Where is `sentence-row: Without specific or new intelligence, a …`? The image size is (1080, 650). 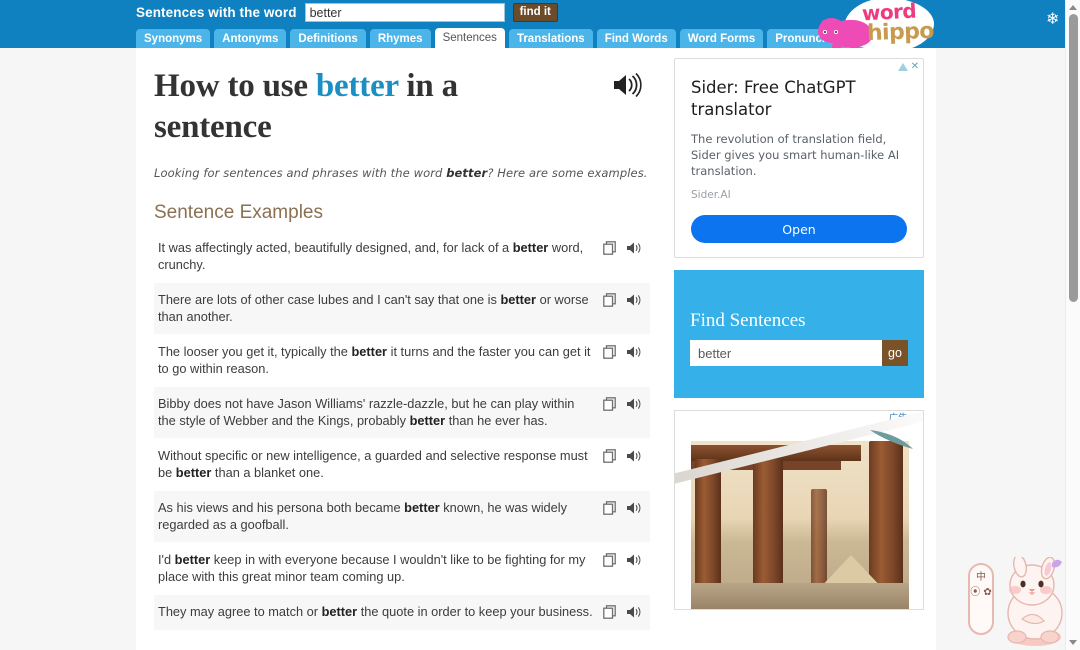
sentence-row: Without specific or new intelligence, a … is located at coordinates (402, 464).